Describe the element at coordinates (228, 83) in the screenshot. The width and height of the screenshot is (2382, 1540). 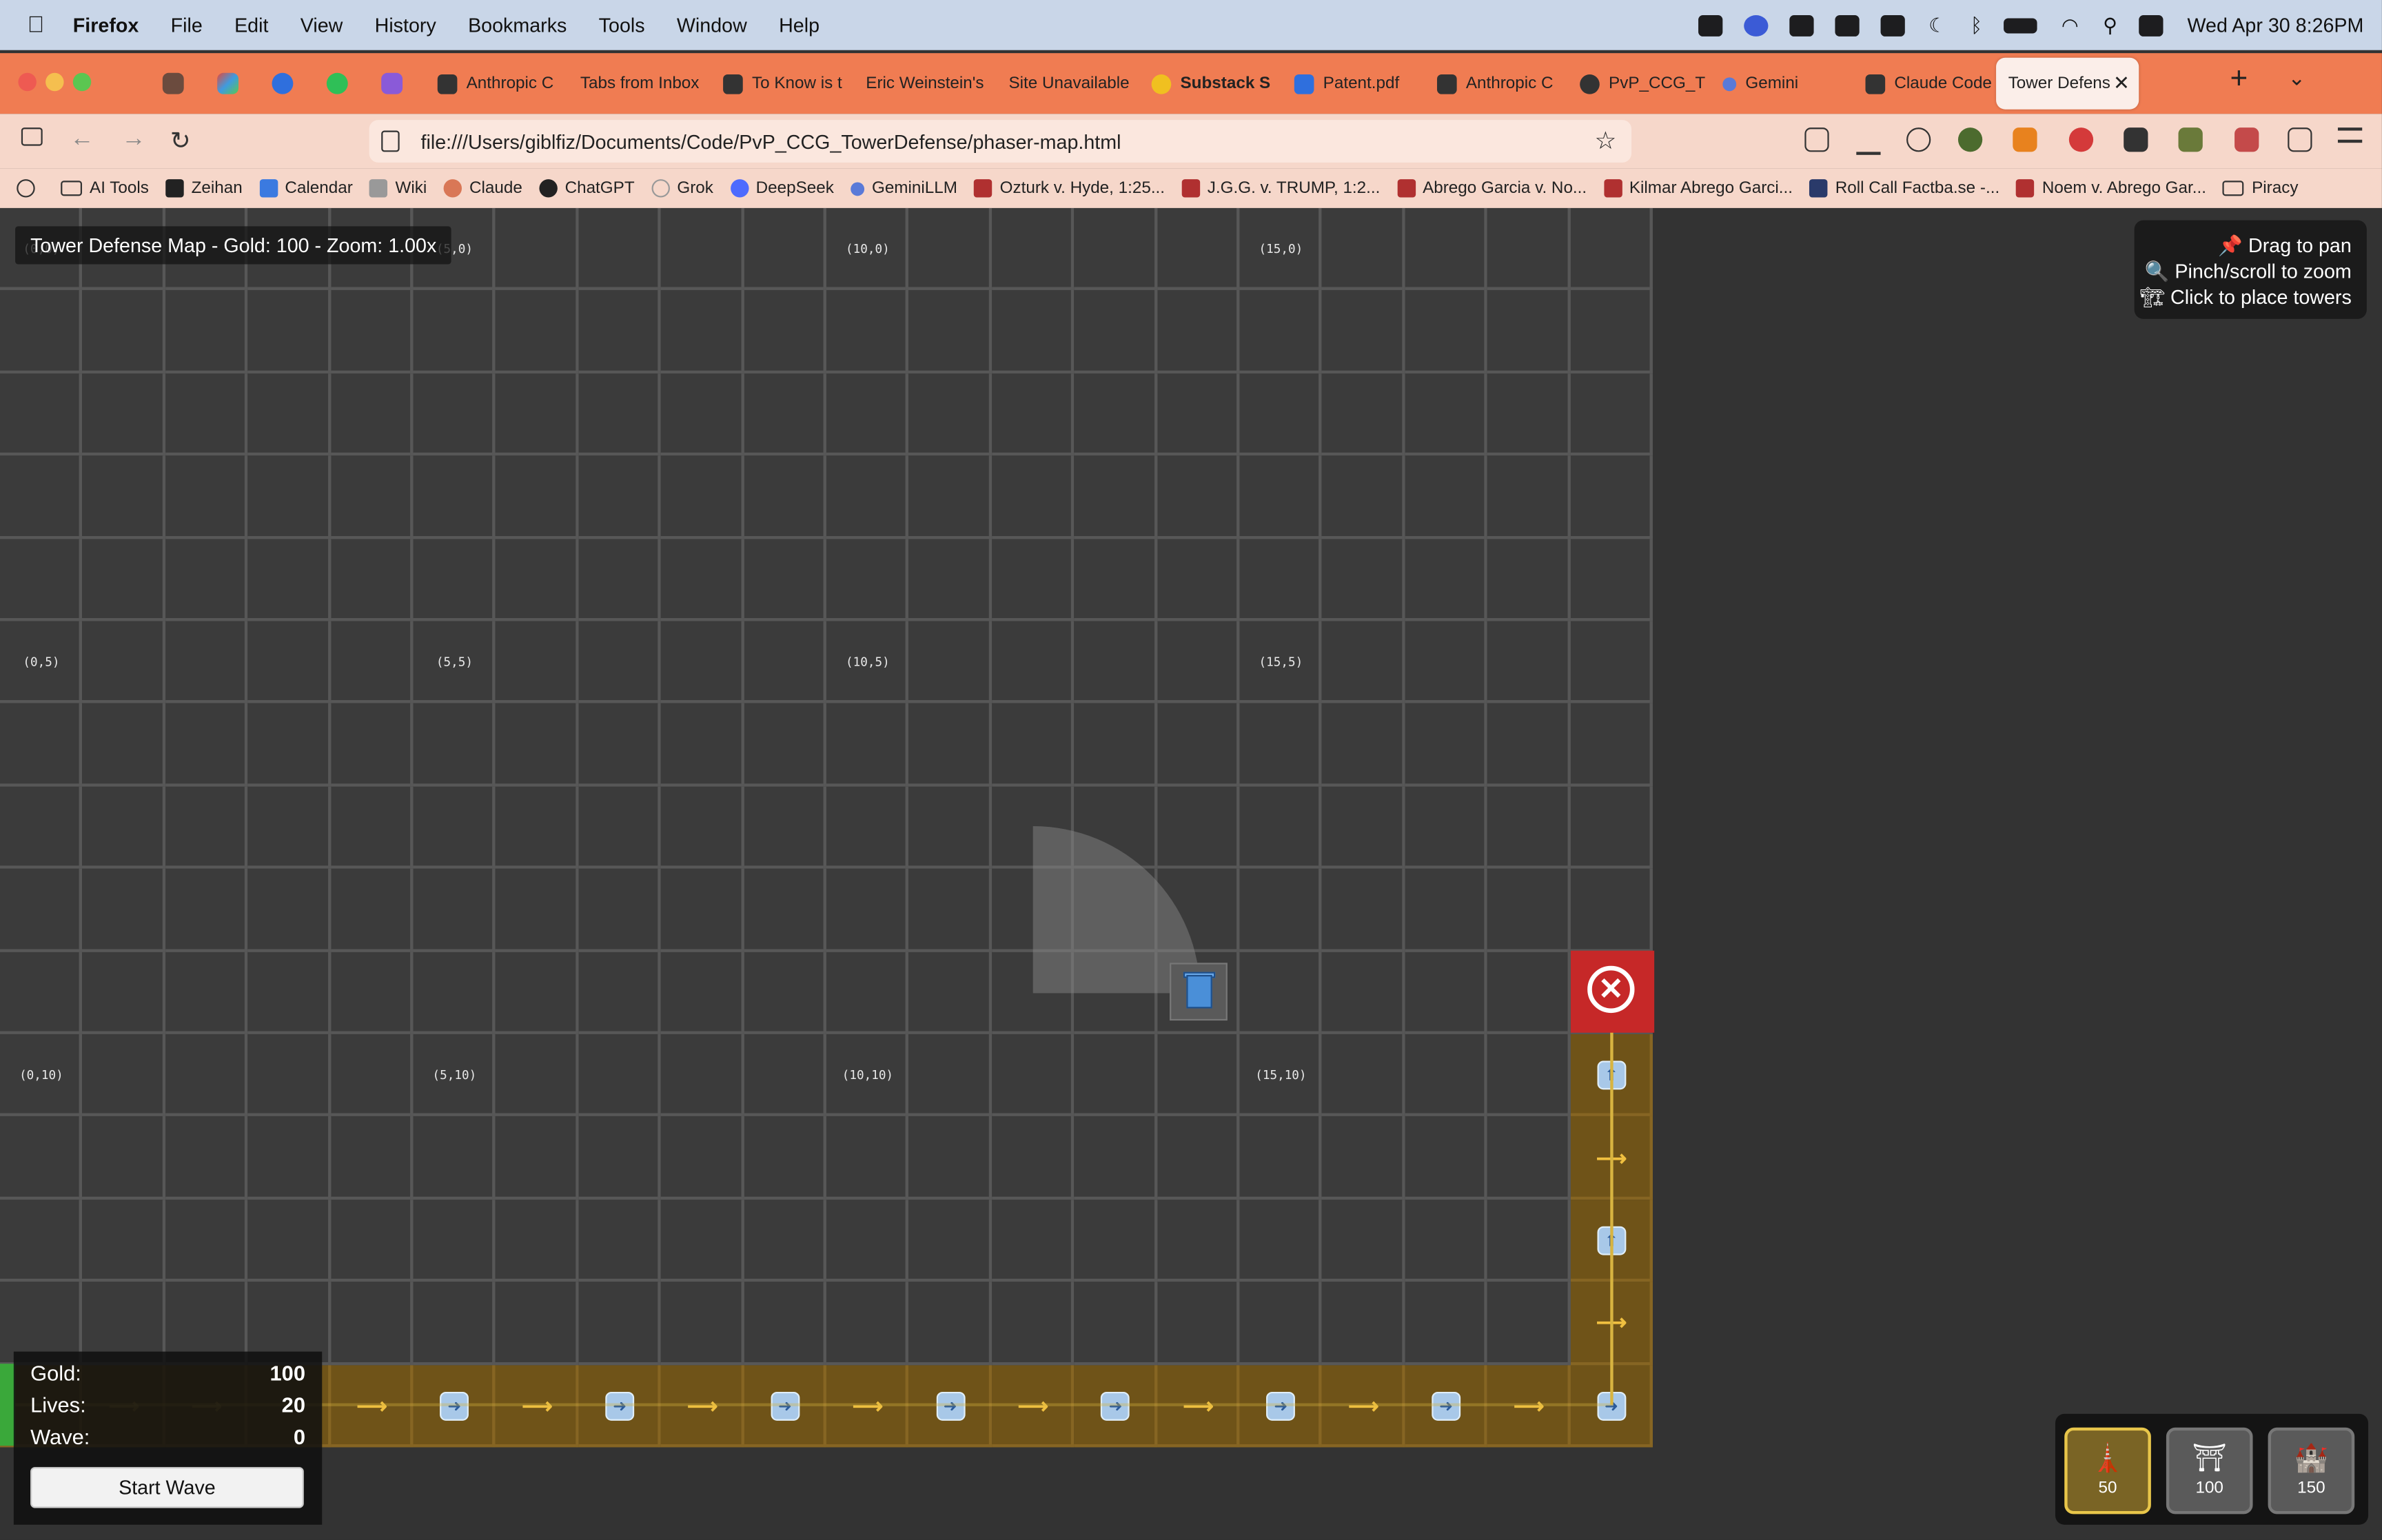
I see `pinned-tab-colors` at that location.